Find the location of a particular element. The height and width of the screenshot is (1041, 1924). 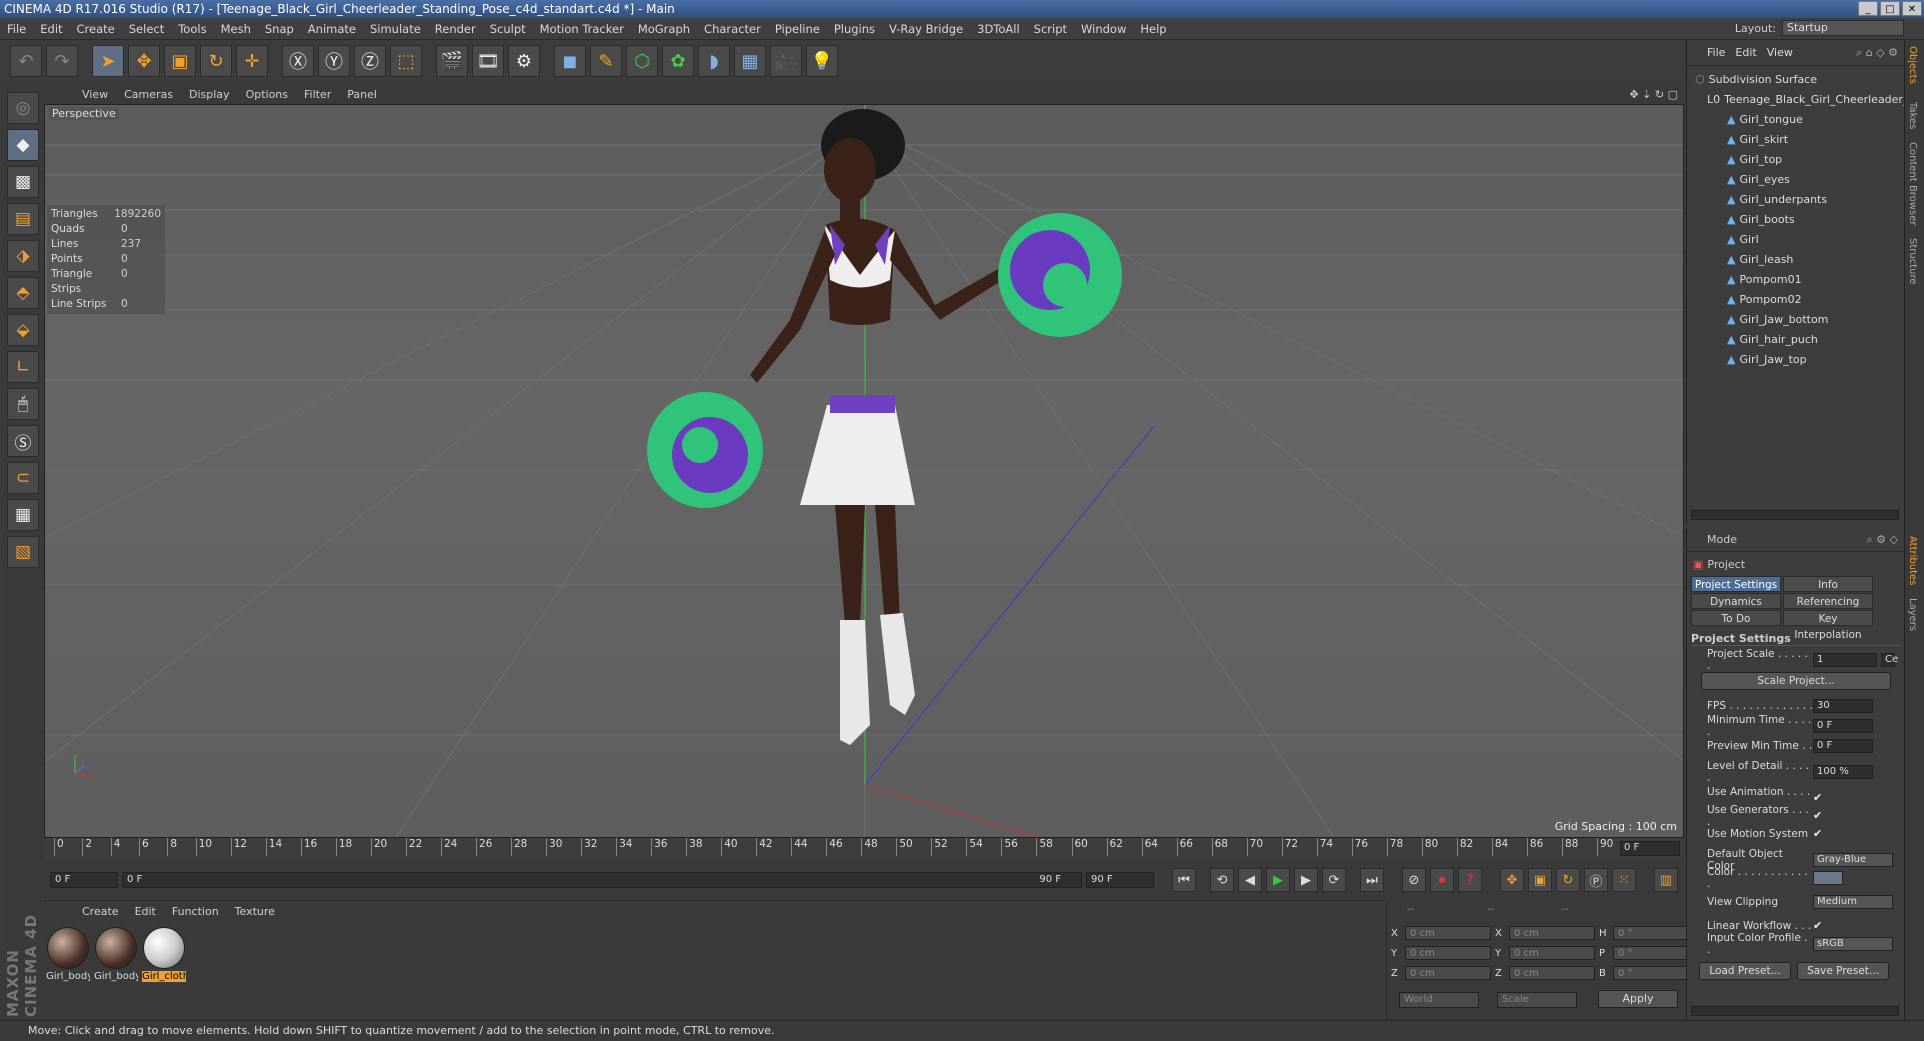

key-parameter-icon: Ⓟ is located at coordinates (1596, 880).